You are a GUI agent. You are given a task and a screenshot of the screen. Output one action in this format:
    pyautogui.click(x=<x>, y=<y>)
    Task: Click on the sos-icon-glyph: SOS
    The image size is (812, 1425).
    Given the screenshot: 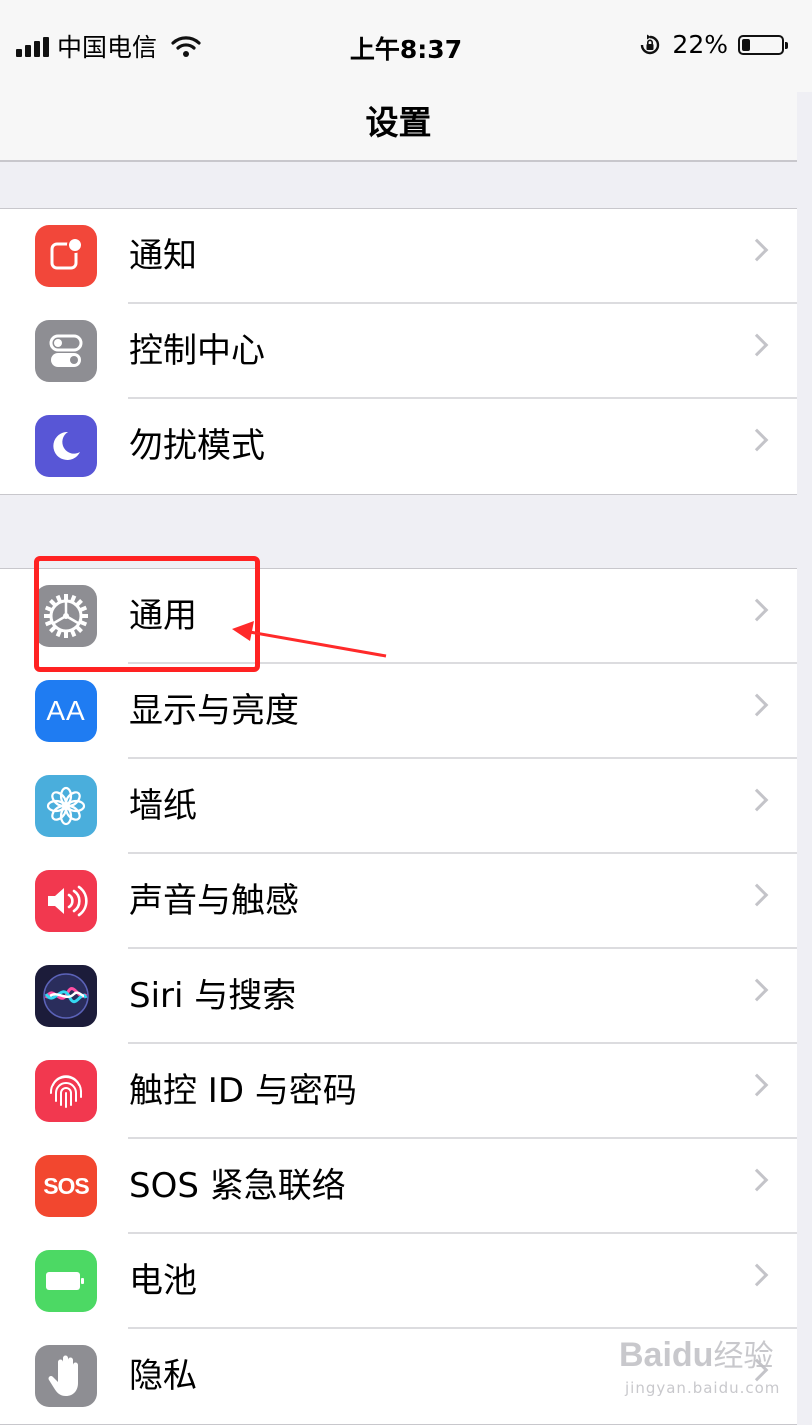 What is the action you would take?
    pyautogui.click(x=66, y=1185)
    